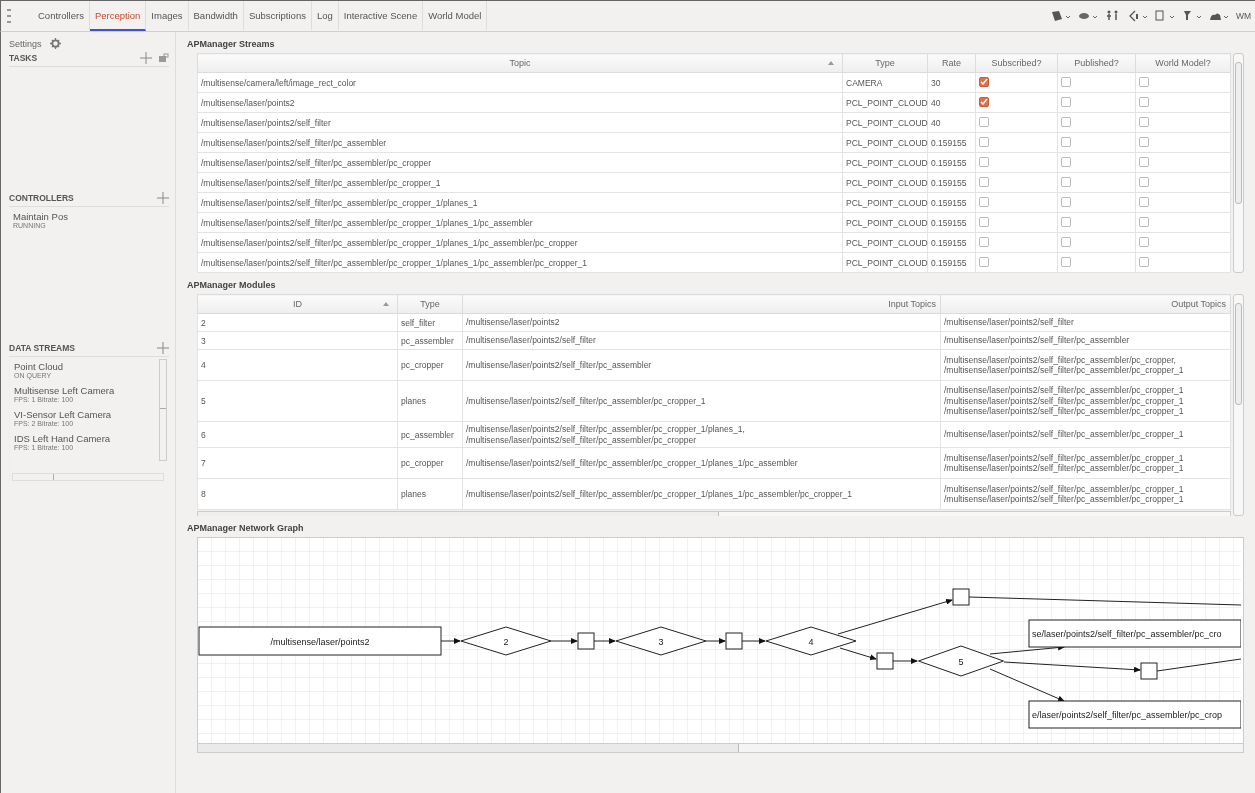  I want to click on column-header: Input Topics, so click(701, 304).